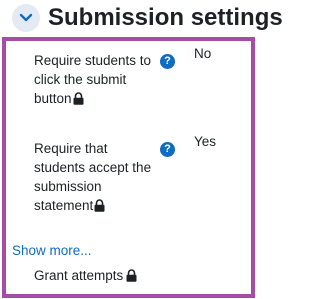 The height and width of the screenshot is (299, 320). I want to click on section-header: Submission settings, so click(147, 18).